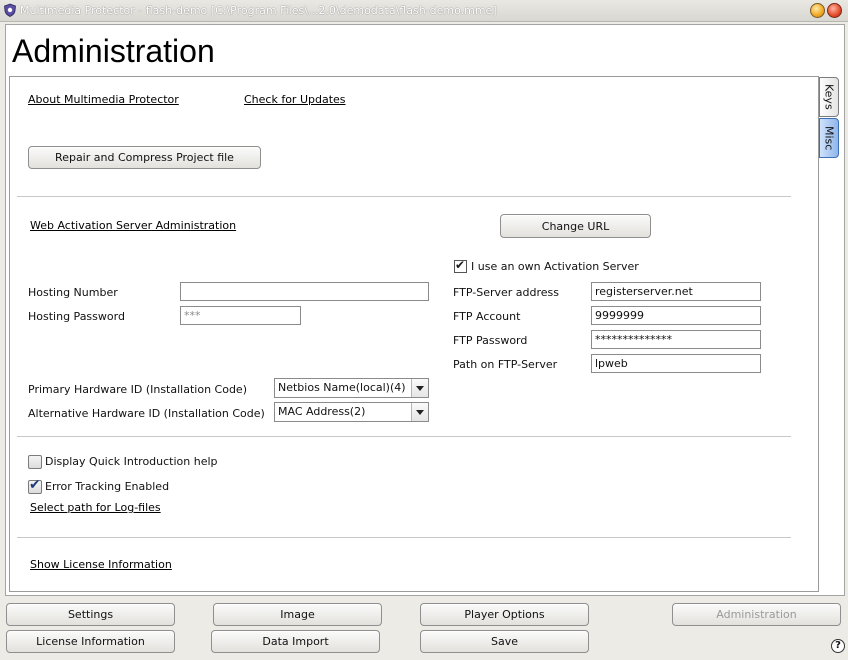  Describe the element at coordinates (490, 340) in the screenshot. I see `ftp-password-label: FTP Password` at that location.